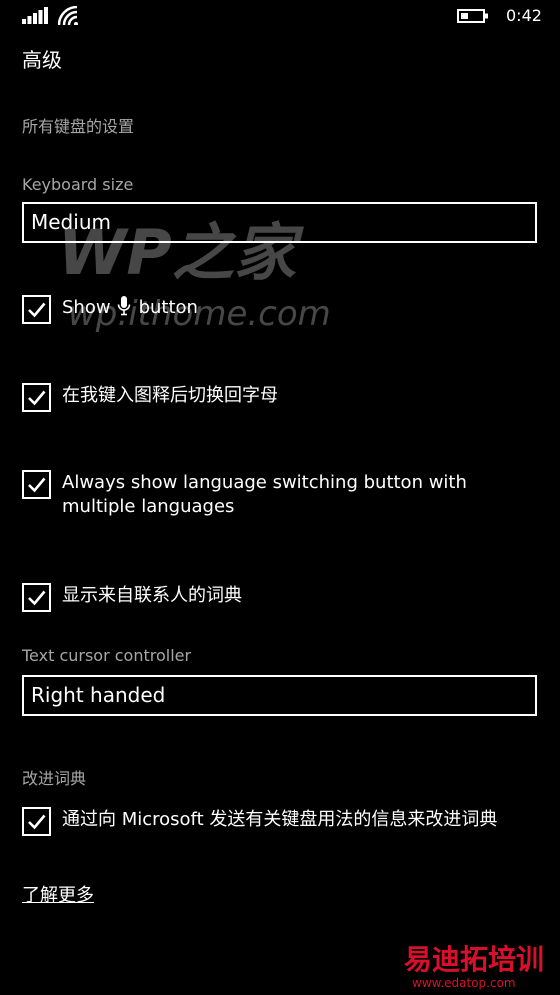 The width and height of the screenshot is (560, 995). I want to click on show-mic-button-checkbox, so click(36, 309).